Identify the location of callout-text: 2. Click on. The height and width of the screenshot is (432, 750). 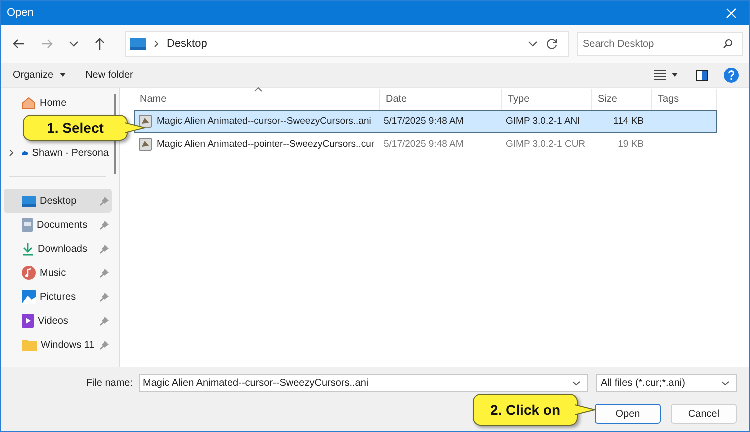
(525, 410).